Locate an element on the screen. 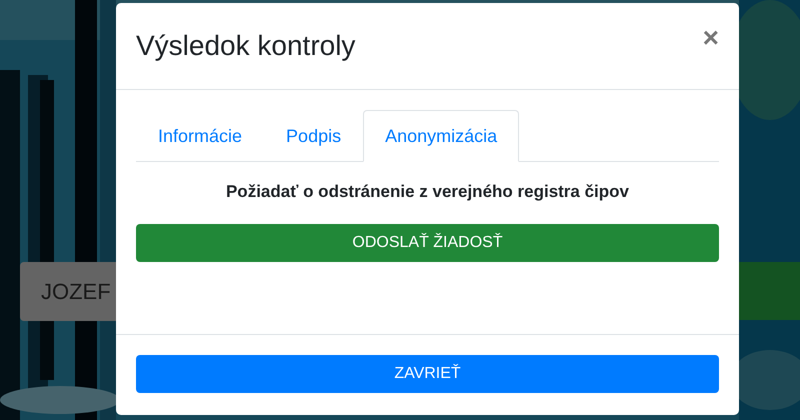  tab: Podpis is located at coordinates (314, 136).